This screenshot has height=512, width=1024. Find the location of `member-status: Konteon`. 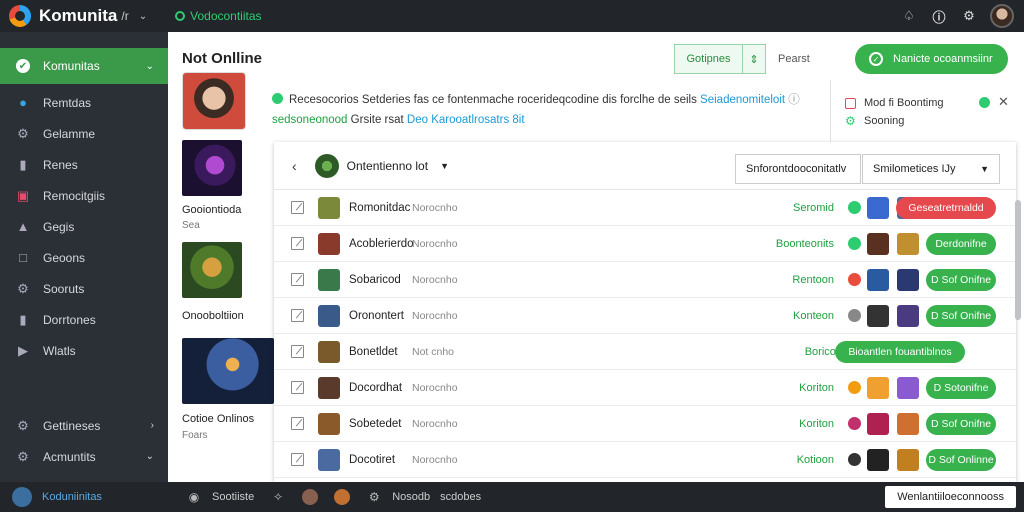

member-status: Konteon is located at coordinates (813, 315).